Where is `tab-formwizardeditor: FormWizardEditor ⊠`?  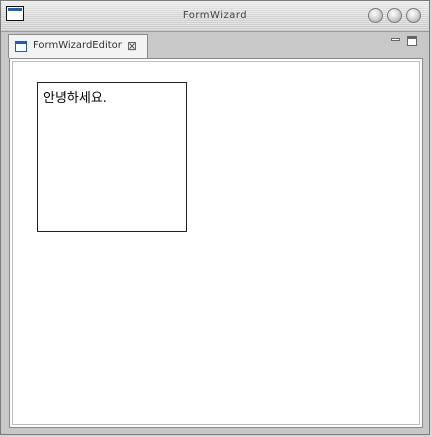 tab-formwizardeditor: FormWizardEditor ⊠ is located at coordinates (78, 46).